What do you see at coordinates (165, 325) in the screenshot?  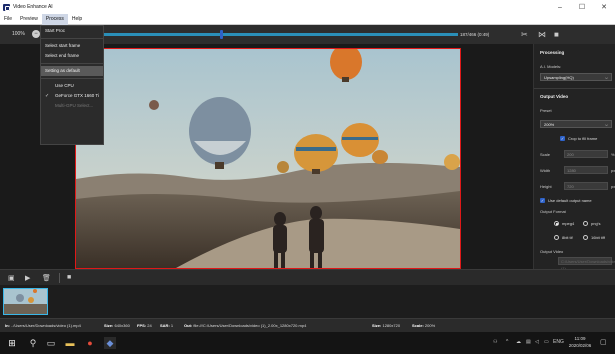 I see `status-sar-label: SAR:` at bounding box center [165, 325].